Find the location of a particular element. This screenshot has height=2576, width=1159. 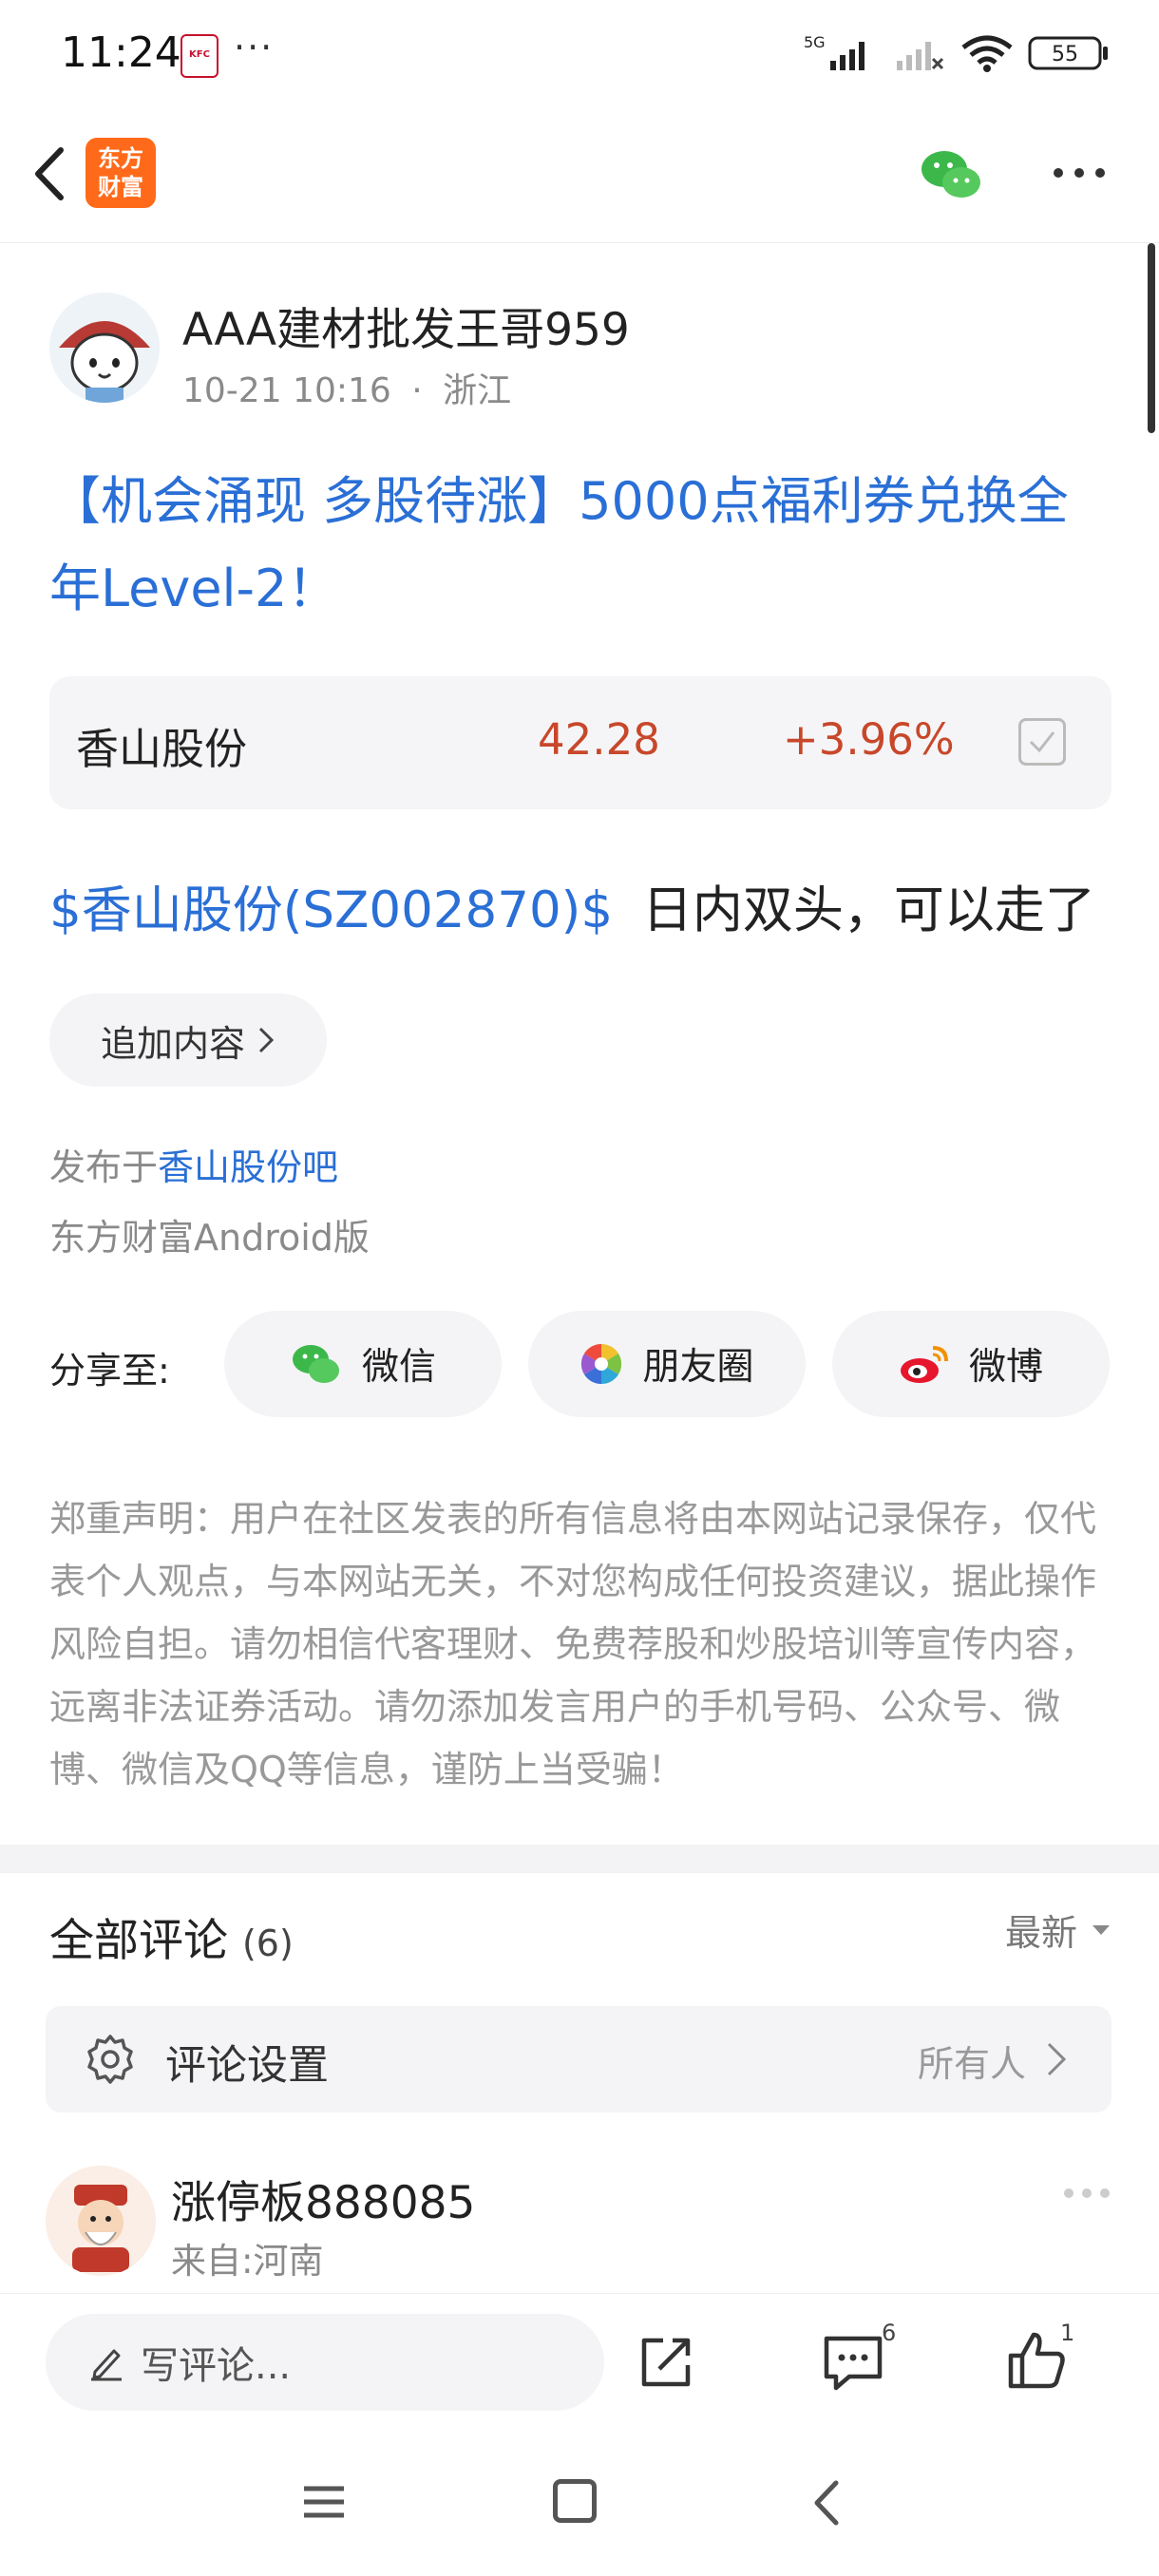

client-info: 东方财富Android版 is located at coordinates (209, 1238).